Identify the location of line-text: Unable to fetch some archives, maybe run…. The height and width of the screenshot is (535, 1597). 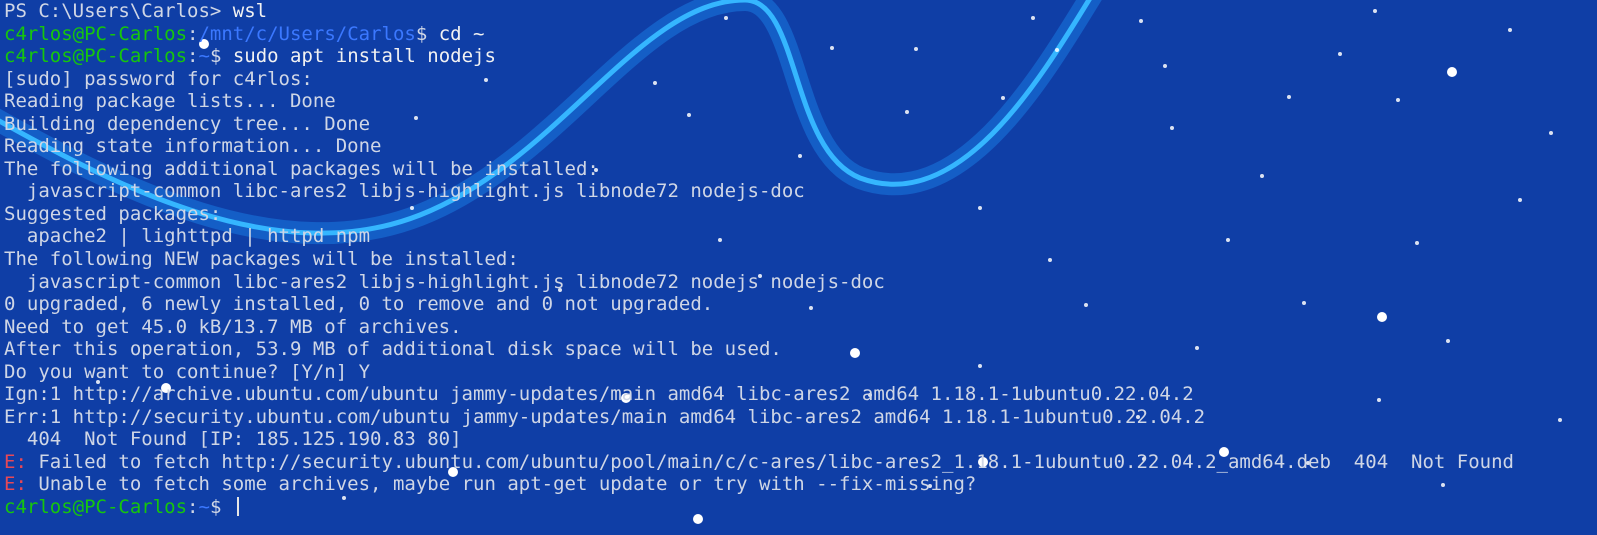
(501, 484).